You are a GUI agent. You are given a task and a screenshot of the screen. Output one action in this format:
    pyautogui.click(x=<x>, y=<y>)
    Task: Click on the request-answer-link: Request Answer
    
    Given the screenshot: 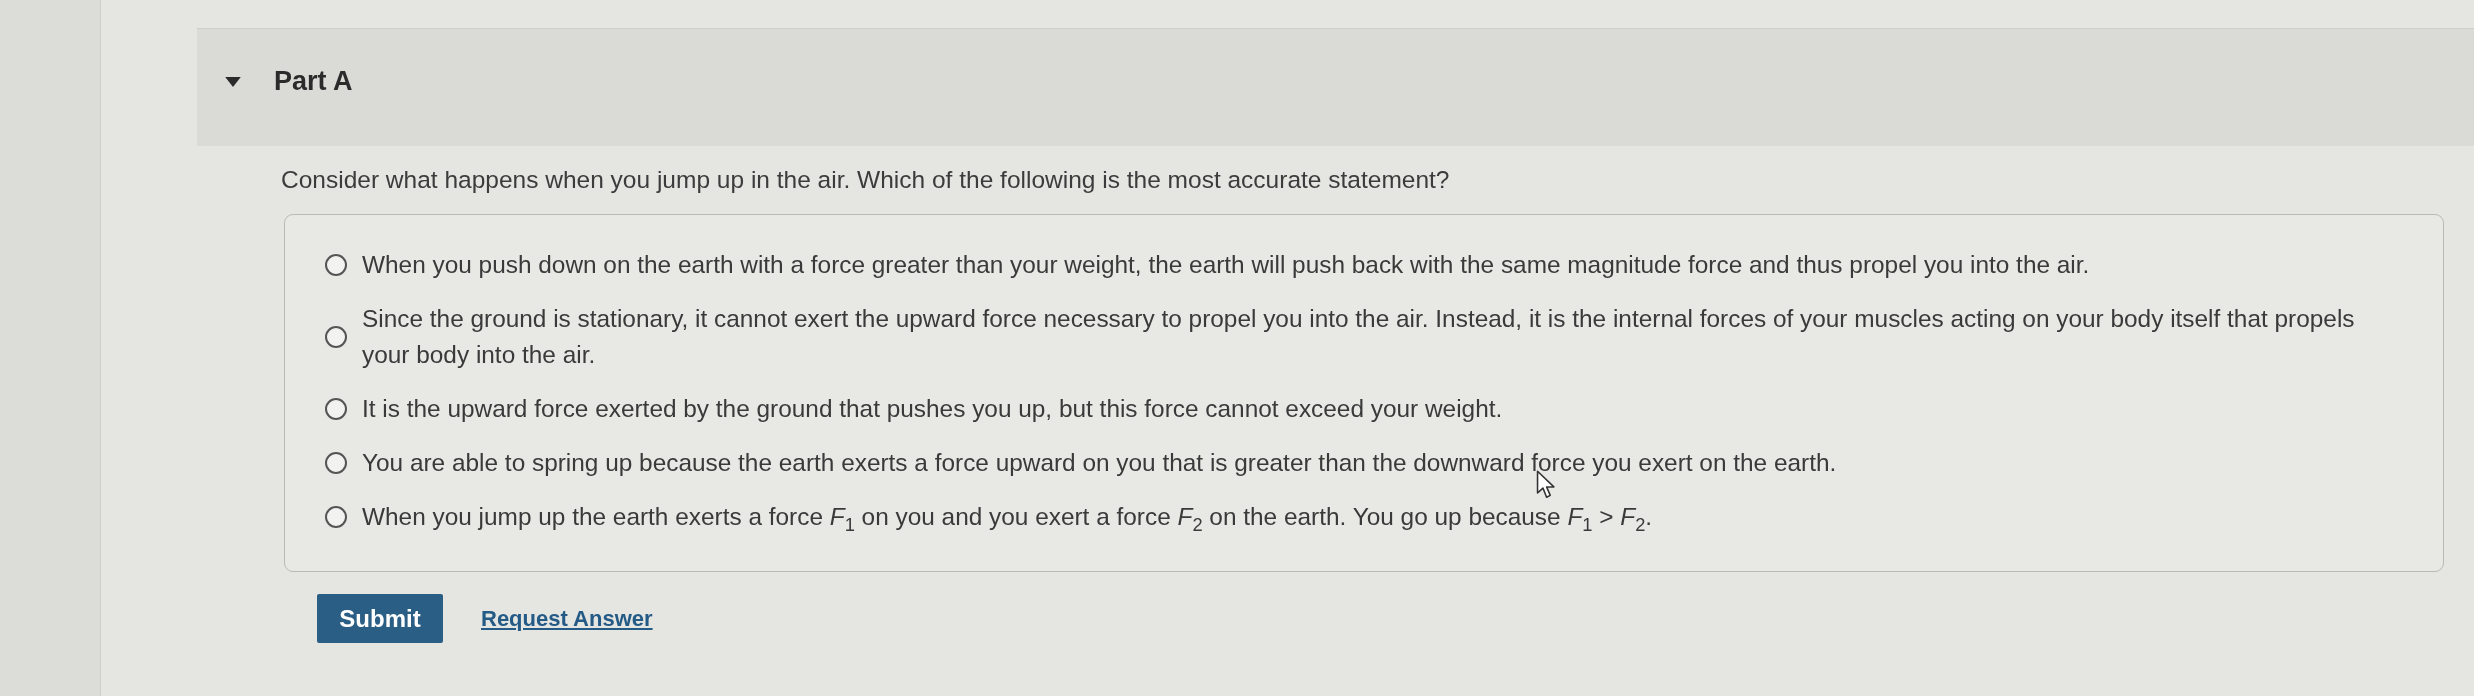 What is the action you would take?
    pyautogui.click(x=567, y=618)
    